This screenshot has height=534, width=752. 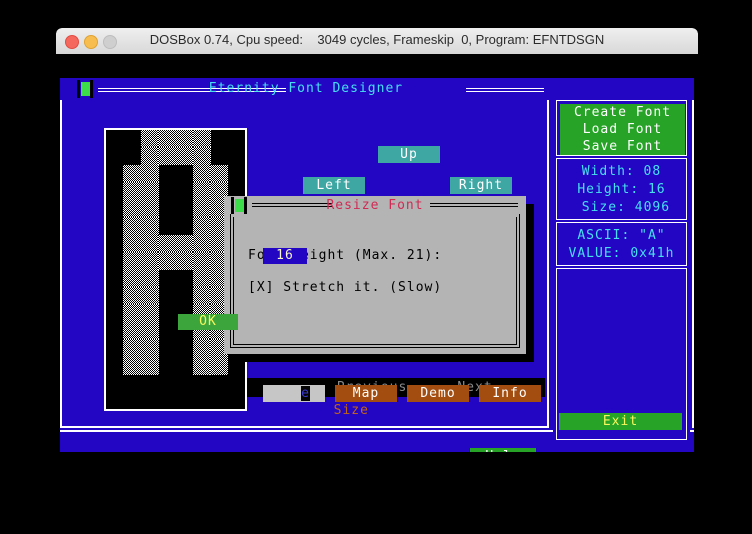 What do you see at coordinates (503, 450) in the screenshot?
I see `help-button: Help` at bounding box center [503, 450].